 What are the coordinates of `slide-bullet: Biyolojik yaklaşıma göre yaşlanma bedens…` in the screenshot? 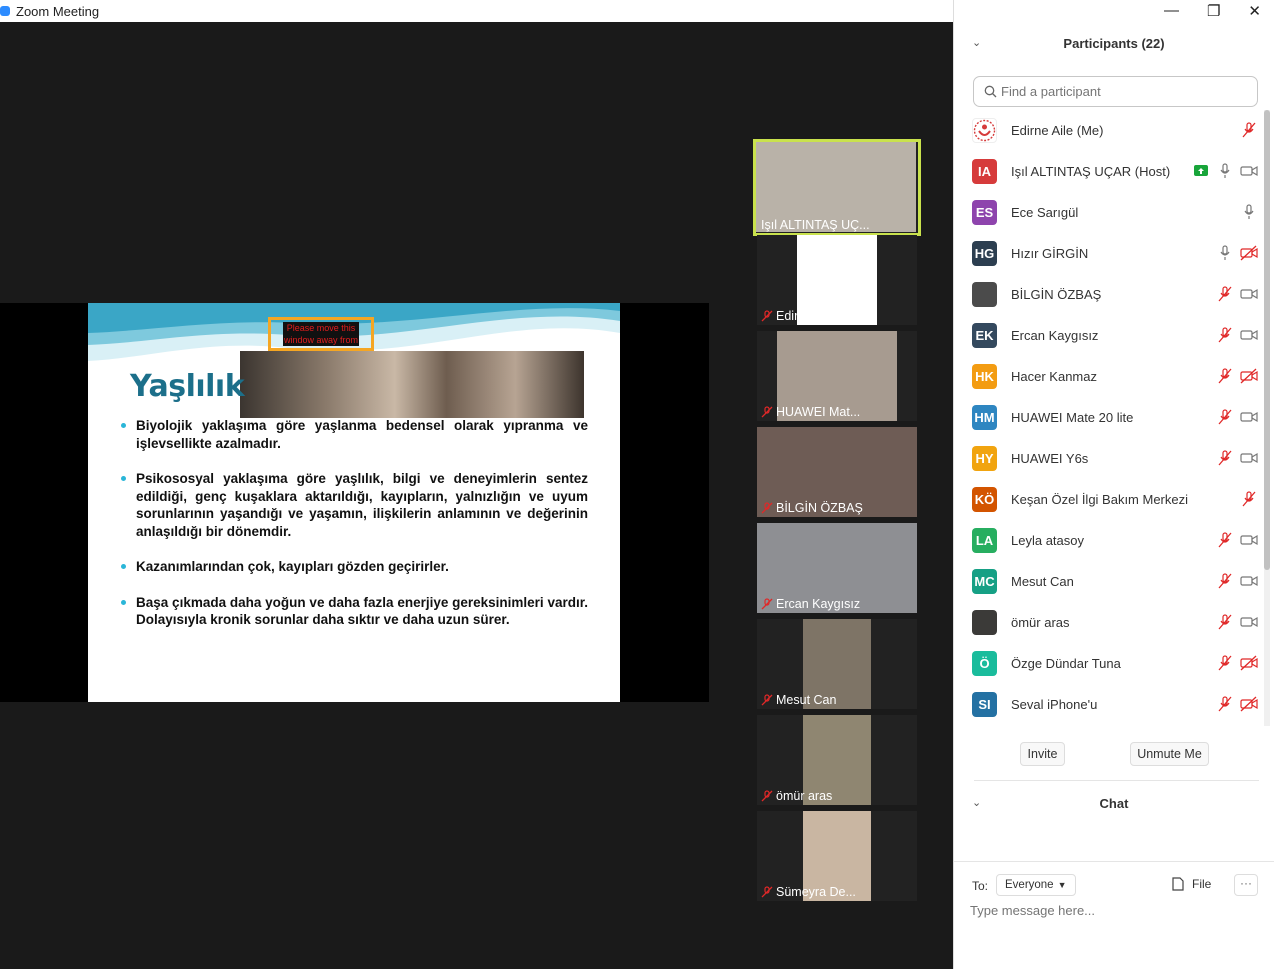 It's located at (353, 434).